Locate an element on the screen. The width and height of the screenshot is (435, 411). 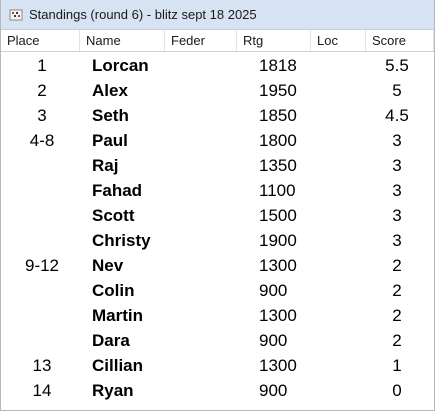
score-cell: 5 is located at coordinates (397, 90).